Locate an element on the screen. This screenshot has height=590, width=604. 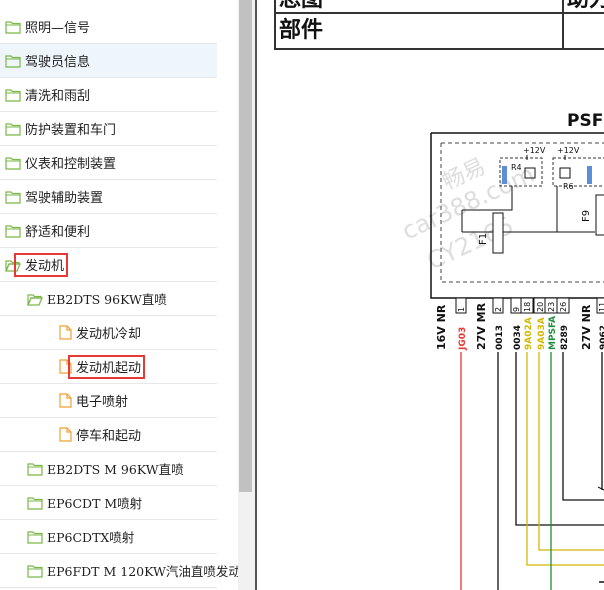
wire-label: 0034 is located at coordinates (518, 337).